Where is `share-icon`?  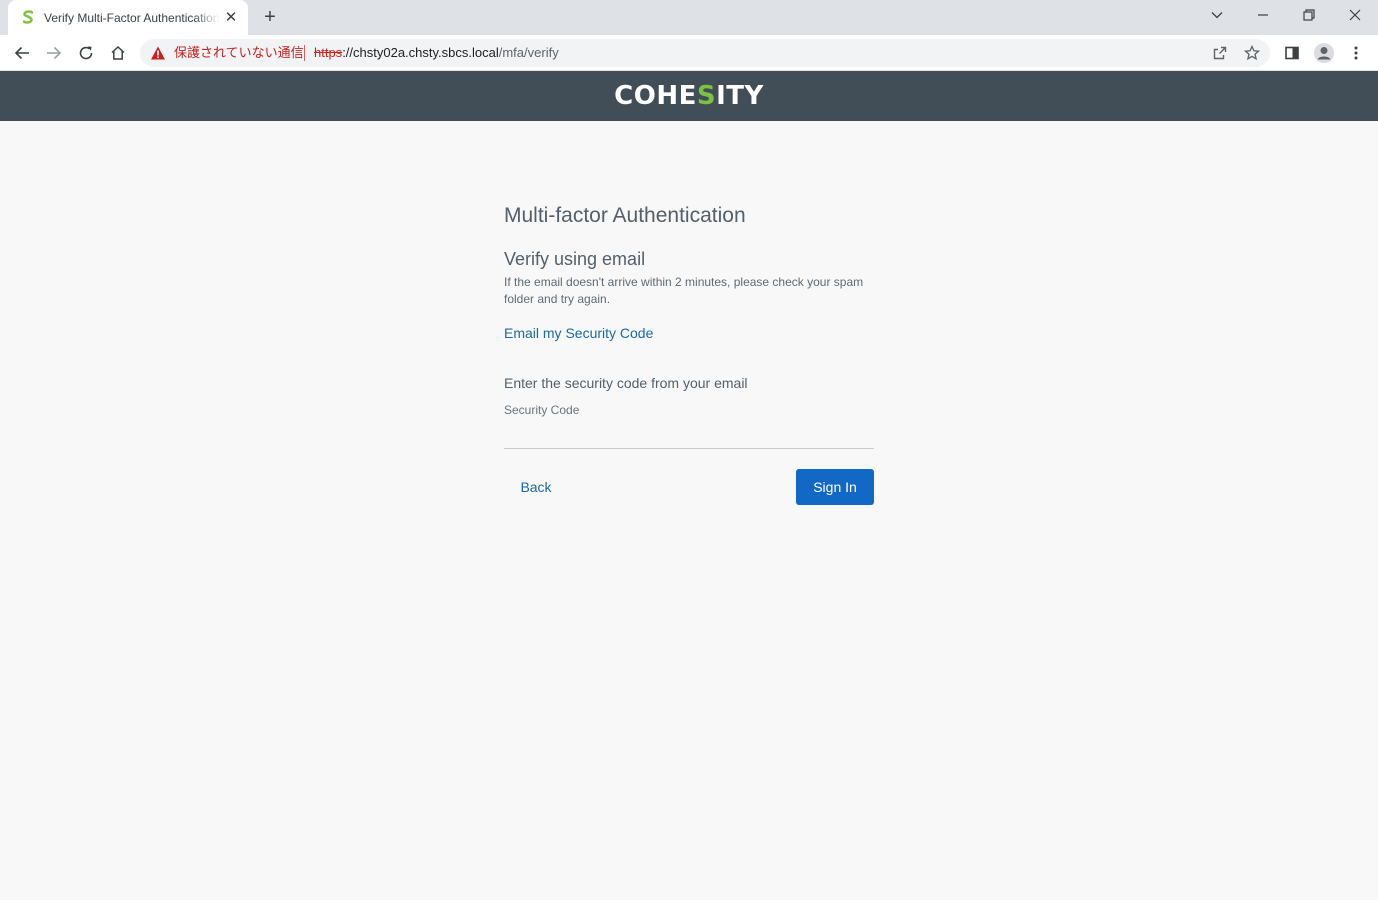
share-icon is located at coordinates (1220, 53).